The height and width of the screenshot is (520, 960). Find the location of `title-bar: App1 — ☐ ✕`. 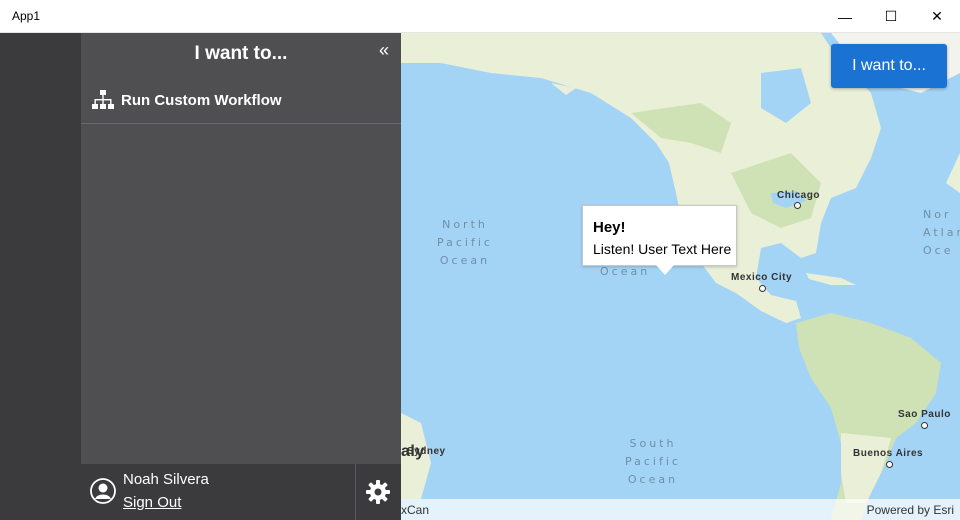

title-bar: App1 — ☐ ✕ is located at coordinates (480, 16).